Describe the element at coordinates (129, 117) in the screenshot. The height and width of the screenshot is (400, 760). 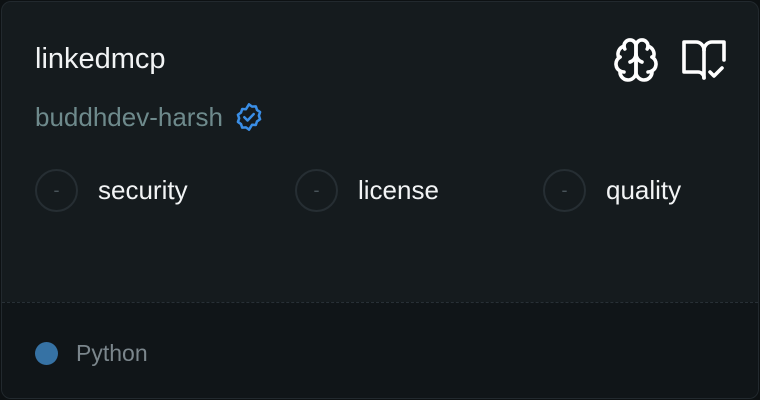
I see `author-link: buddhdev-harsh` at that location.